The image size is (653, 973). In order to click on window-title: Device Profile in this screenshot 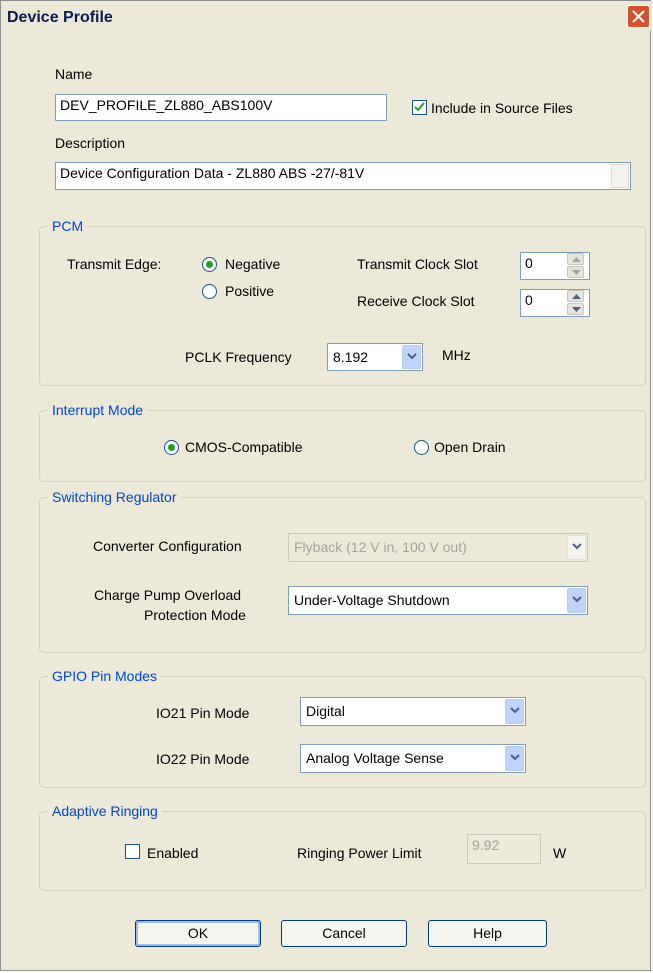, I will do `click(60, 17)`.